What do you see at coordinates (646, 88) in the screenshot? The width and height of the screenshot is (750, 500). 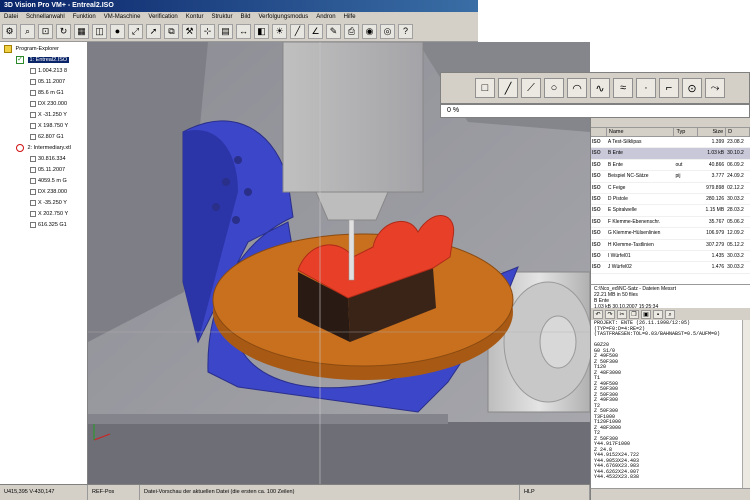 I see `point-icon: ·` at bounding box center [646, 88].